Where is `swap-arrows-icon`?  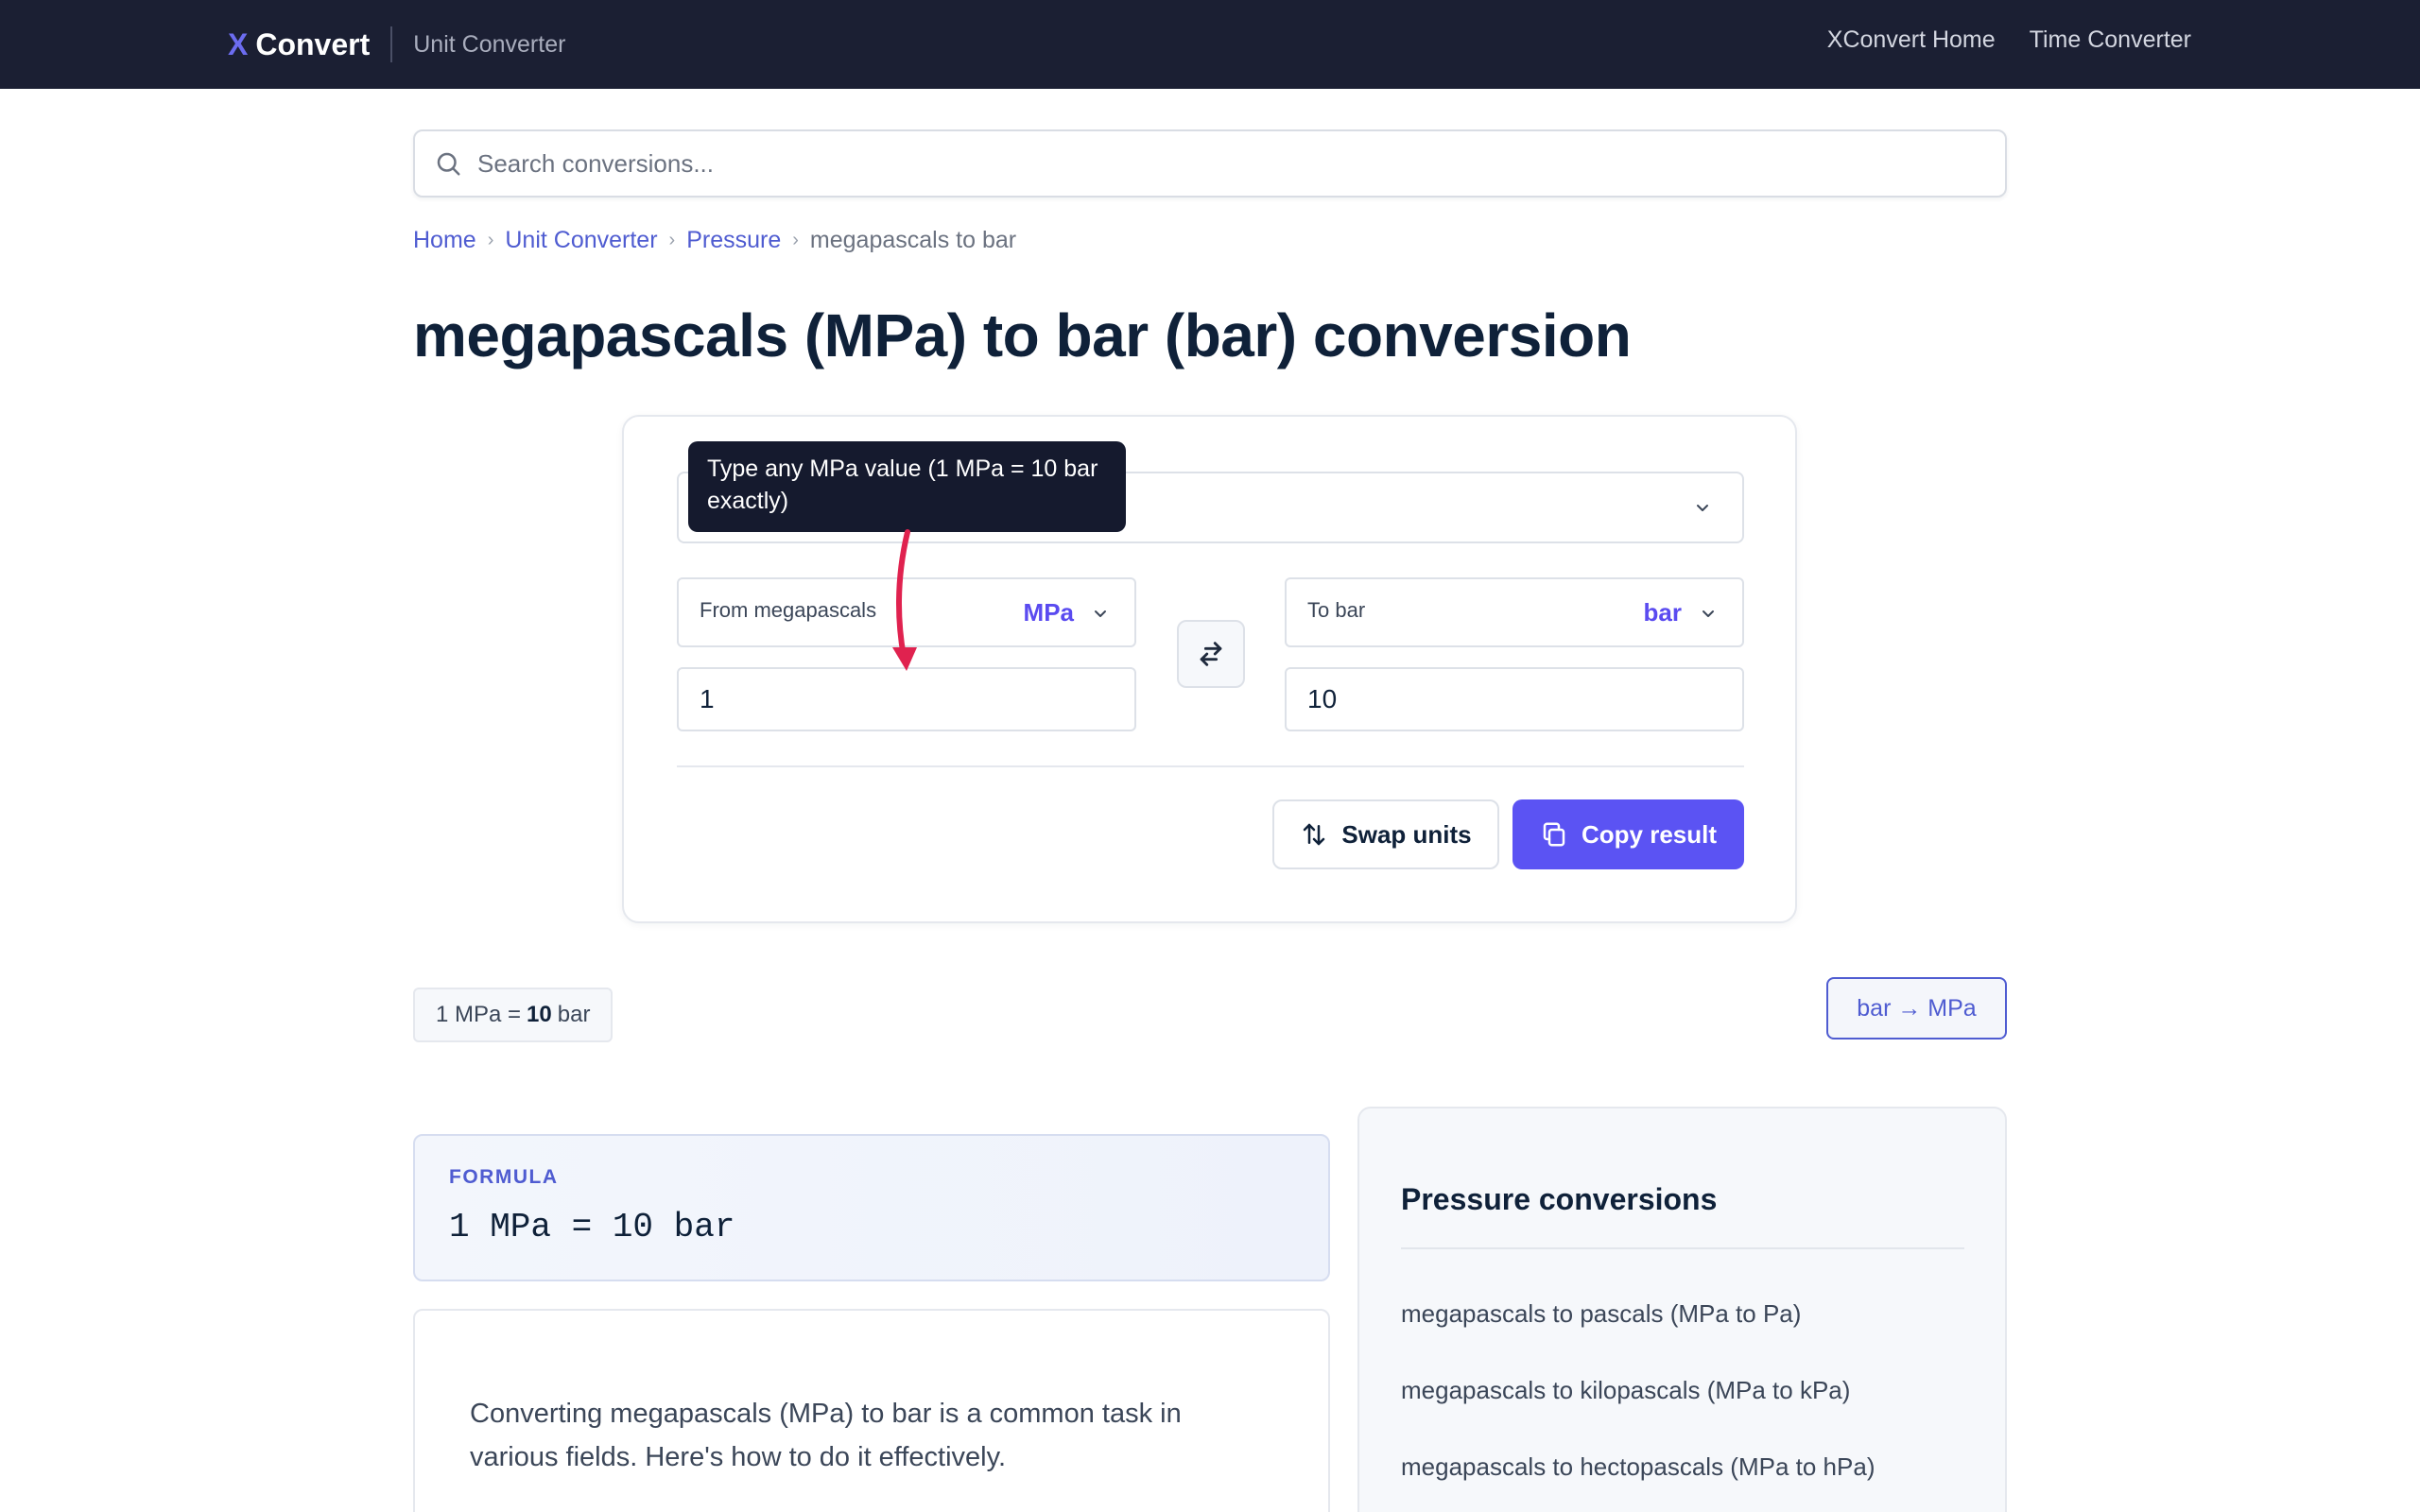 swap-arrows-icon is located at coordinates (1211, 654).